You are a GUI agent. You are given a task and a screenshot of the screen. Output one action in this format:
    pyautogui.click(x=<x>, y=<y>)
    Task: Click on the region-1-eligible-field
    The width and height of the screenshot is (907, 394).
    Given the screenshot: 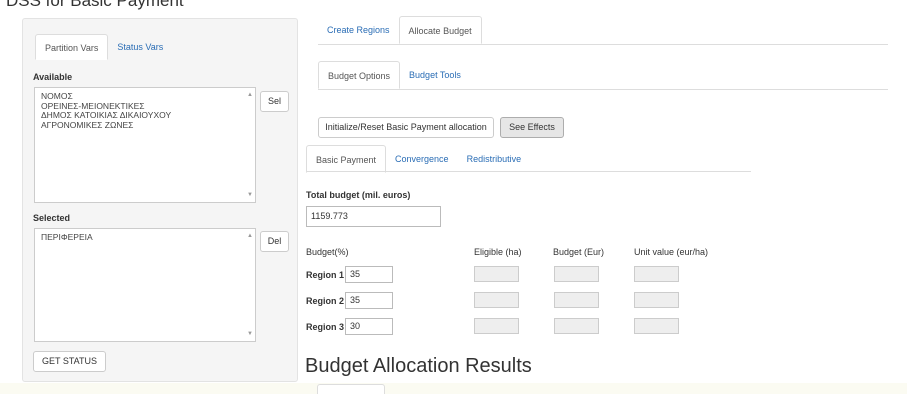 What is the action you would take?
    pyautogui.click(x=496, y=274)
    